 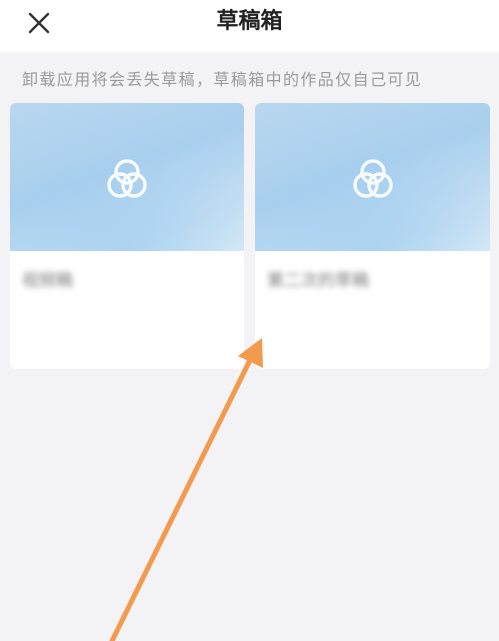 What do you see at coordinates (222, 79) in the screenshot?
I see `drafts-notice: 卸载应用将会丢失草稿，草稿箱中的作品仅自己可见` at bounding box center [222, 79].